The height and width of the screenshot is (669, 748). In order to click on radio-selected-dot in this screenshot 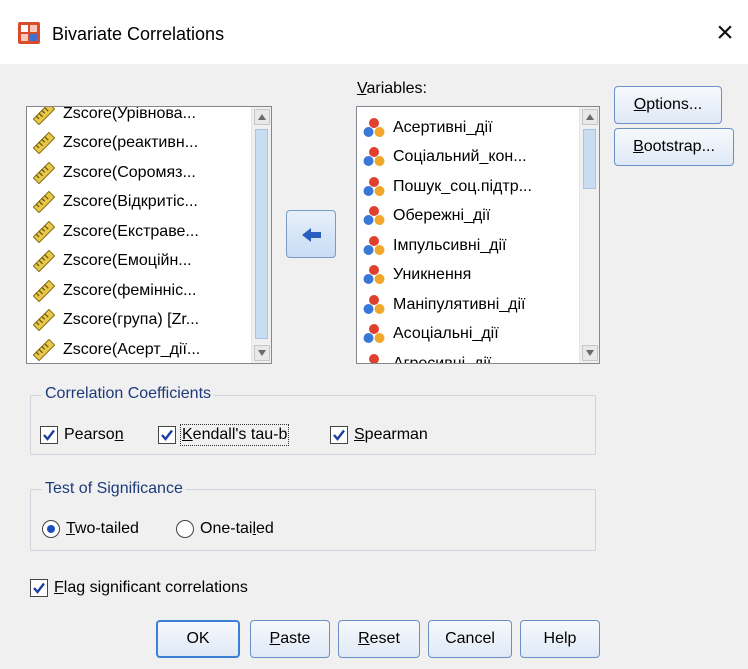, I will do `click(51, 529)`.